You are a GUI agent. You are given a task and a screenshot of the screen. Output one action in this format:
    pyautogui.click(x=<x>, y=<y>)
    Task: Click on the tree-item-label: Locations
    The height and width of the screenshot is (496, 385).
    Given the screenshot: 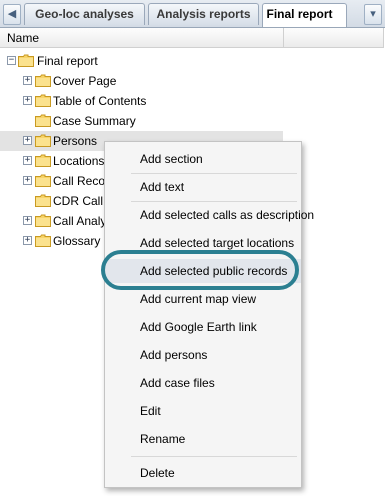 What is the action you would take?
    pyautogui.click(x=79, y=161)
    